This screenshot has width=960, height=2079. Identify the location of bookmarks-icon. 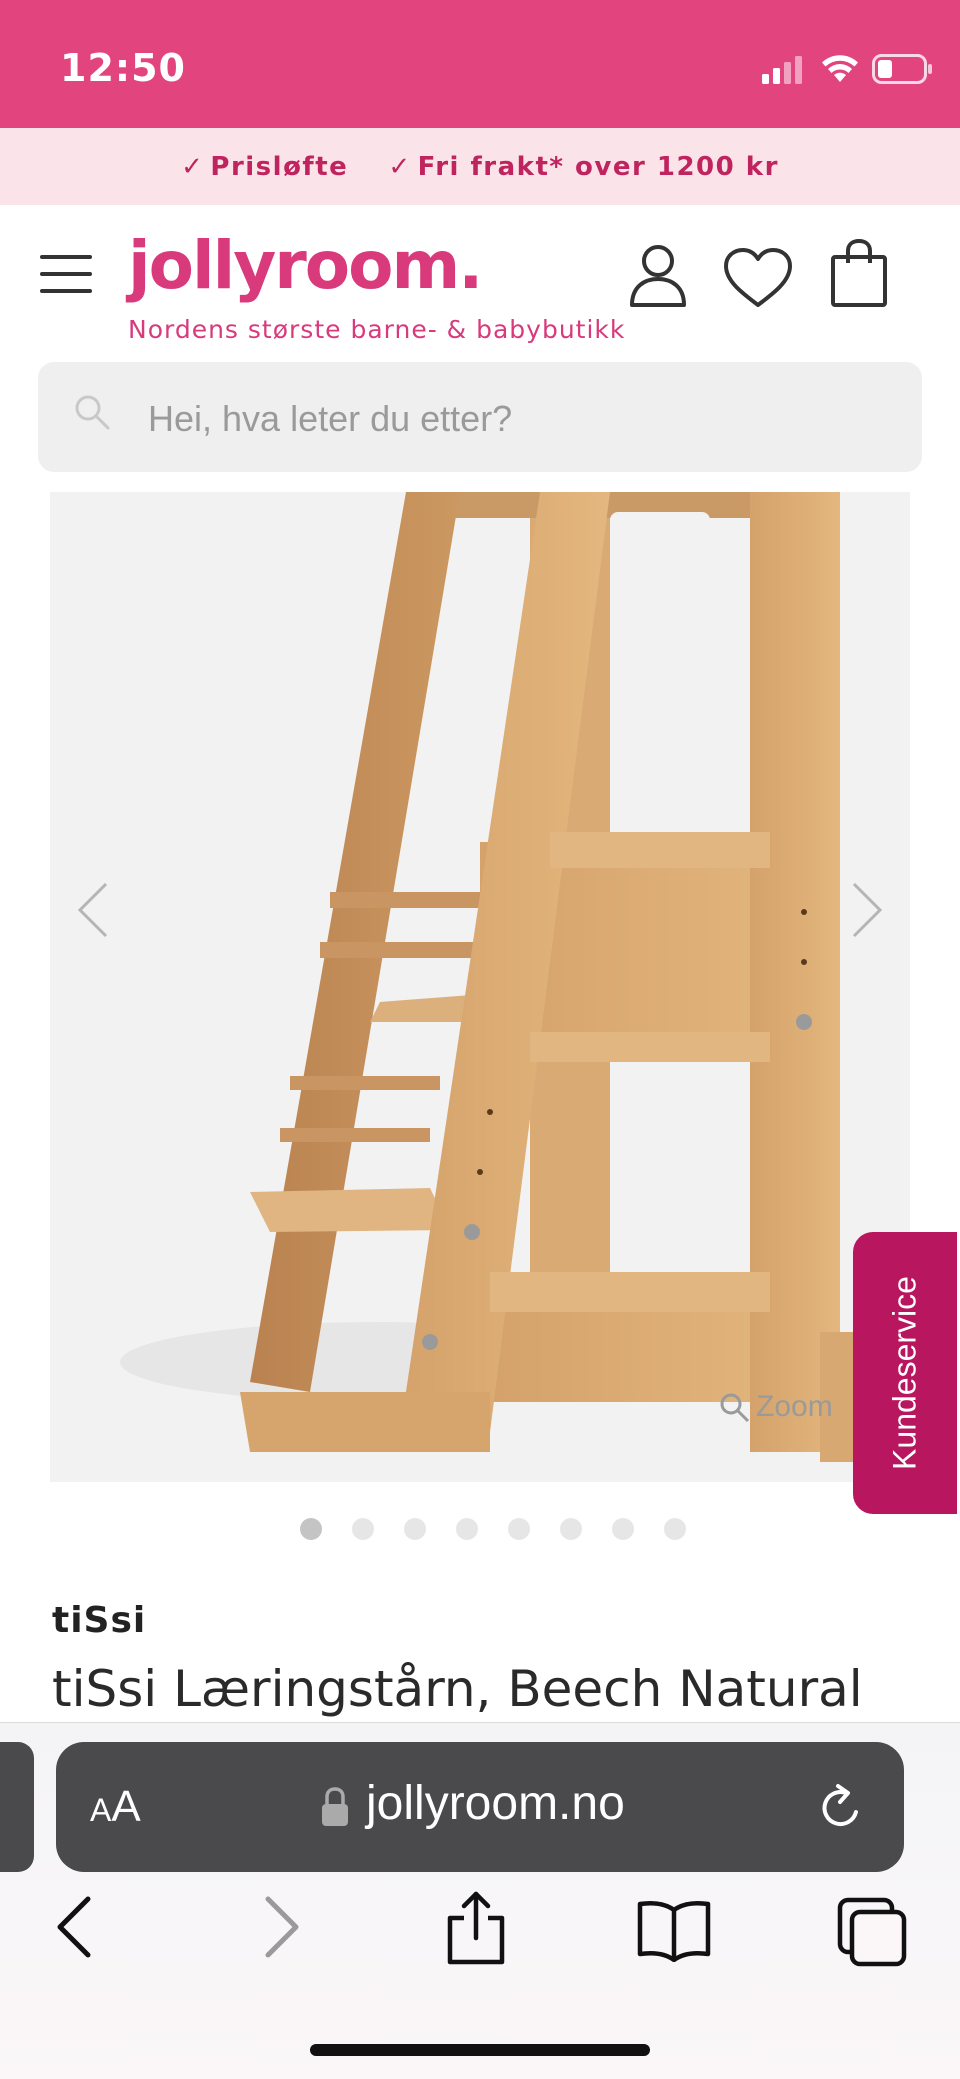
(674, 1930).